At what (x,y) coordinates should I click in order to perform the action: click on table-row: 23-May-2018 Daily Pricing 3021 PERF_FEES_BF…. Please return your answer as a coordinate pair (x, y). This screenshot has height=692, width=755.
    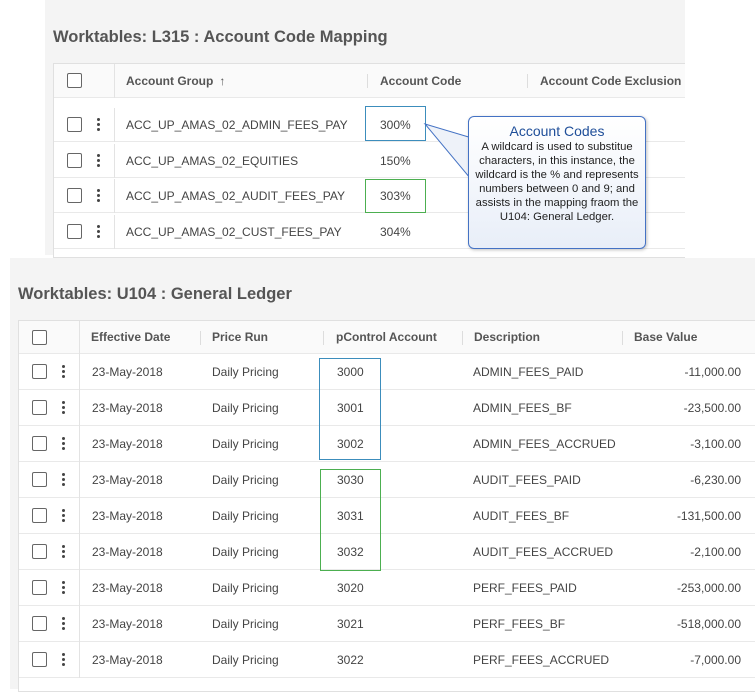
    Looking at the image, I should click on (387, 624).